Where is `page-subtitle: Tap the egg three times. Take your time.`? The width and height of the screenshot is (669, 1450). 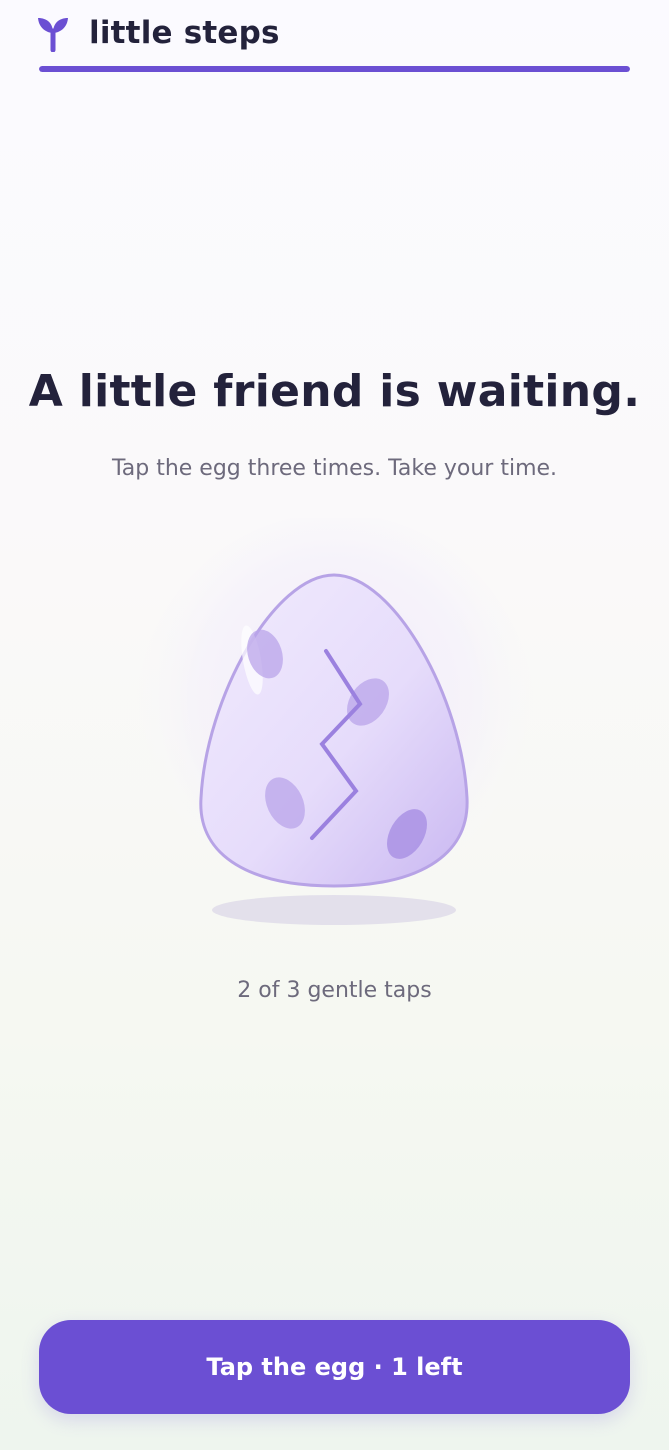
page-subtitle: Tap the egg three times. Take your time. is located at coordinates (334, 468).